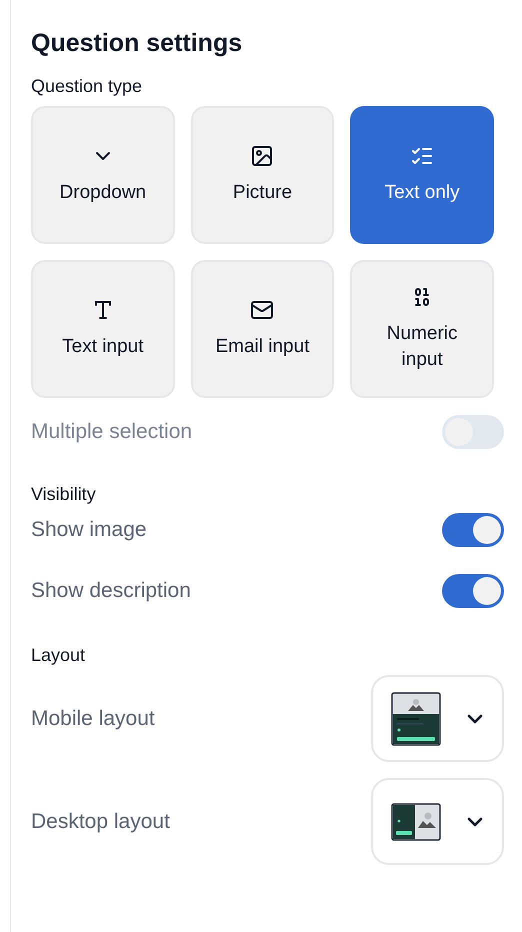 The width and height of the screenshot is (522, 932). What do you see at coordinates (111, 432) in the screenshot?
I see `setting-label: Multiple selection` at bounding box center [111, 432].